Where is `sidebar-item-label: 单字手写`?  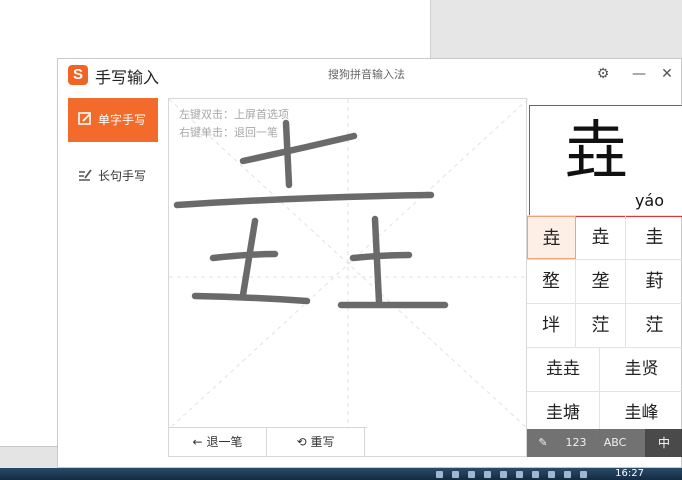 sidebar-item-label: 单字手写 is located at coordinates (122, 120).